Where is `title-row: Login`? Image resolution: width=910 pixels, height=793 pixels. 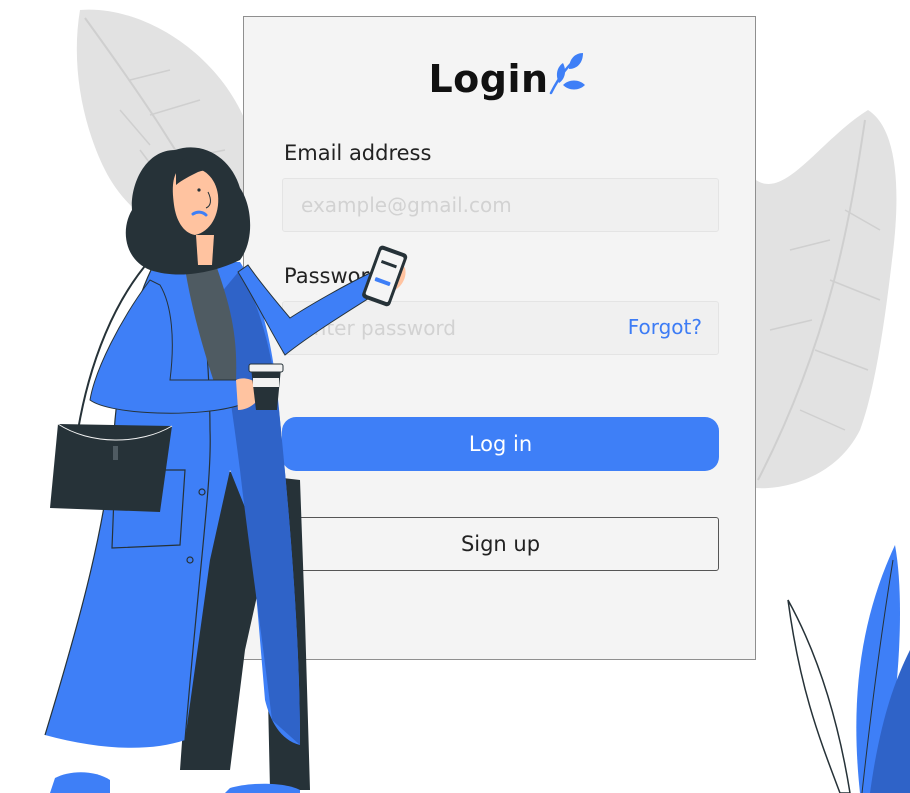 title-row: Login is located at coordinates (499, 83).